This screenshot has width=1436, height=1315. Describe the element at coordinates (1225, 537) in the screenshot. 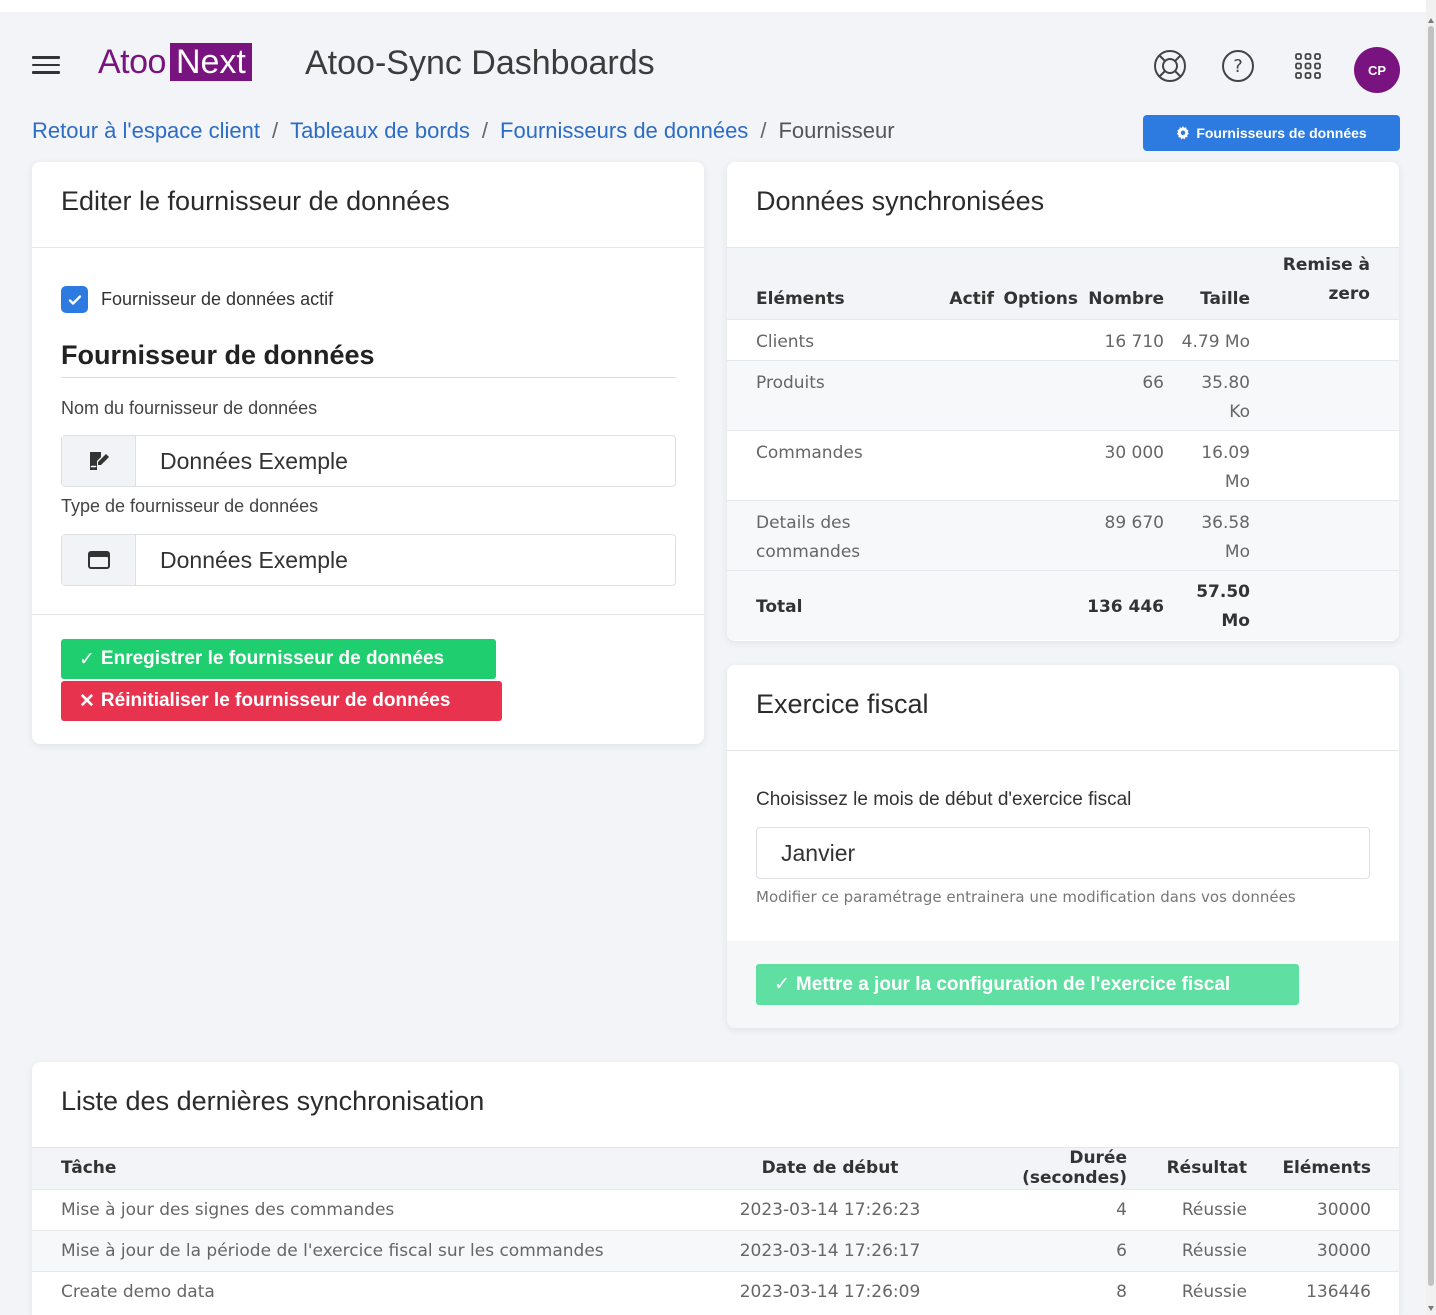

I see `size-cell: 36.58 Mo` at that location.